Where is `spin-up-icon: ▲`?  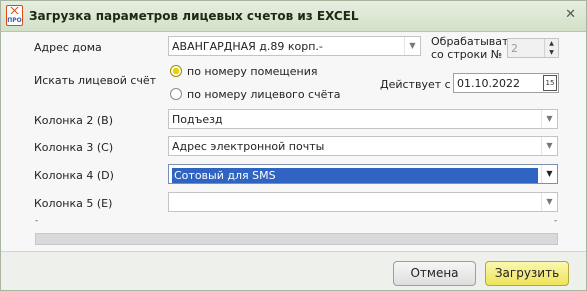
spin-up-icon: ▲ is located at coordinates (551, 43).